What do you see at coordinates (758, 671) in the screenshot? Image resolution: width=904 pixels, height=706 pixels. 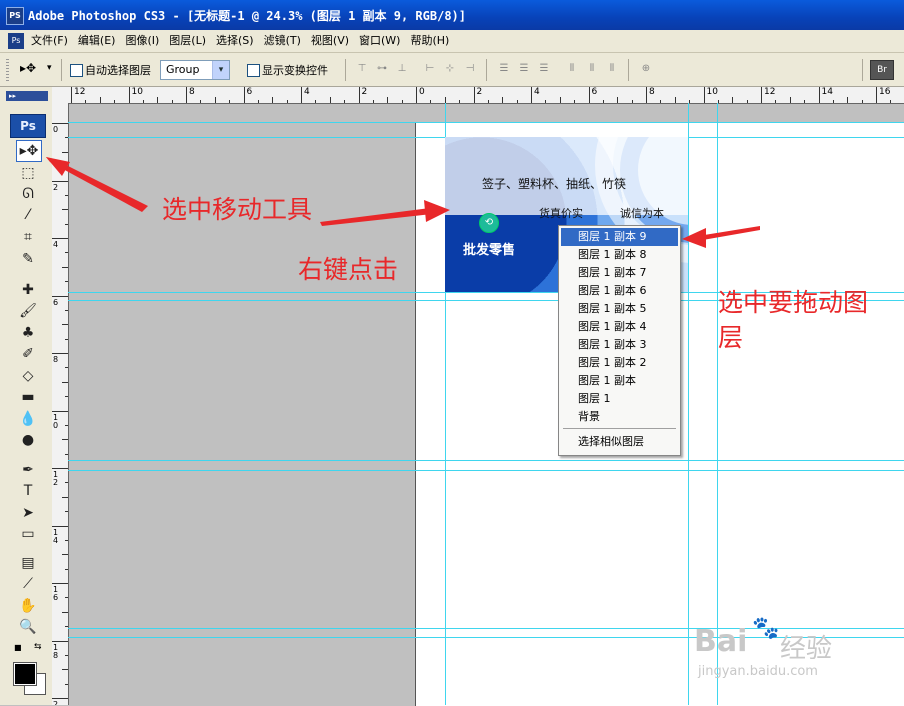 I see `watermark-url: jingyan.baidu.com` at bounding box center [758, 671].